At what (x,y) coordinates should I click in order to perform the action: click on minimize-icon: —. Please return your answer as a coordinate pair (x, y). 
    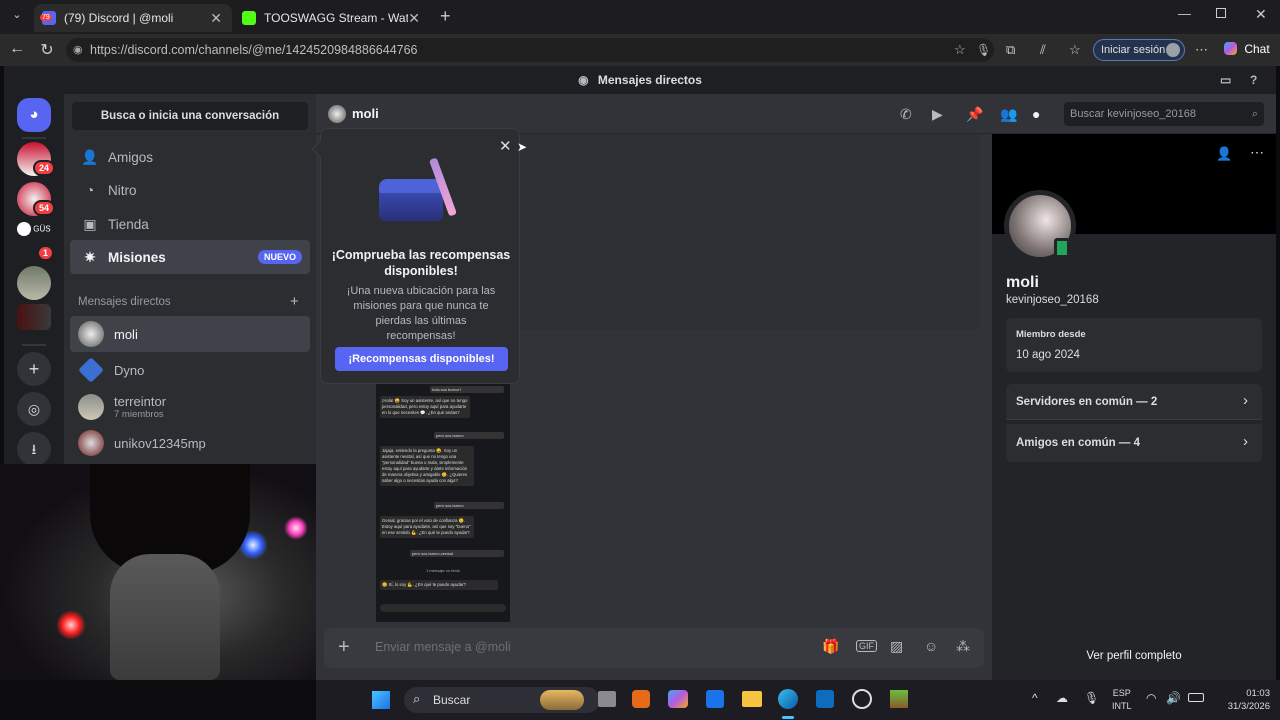
    Looking at the image, I should click on (1184, 13).